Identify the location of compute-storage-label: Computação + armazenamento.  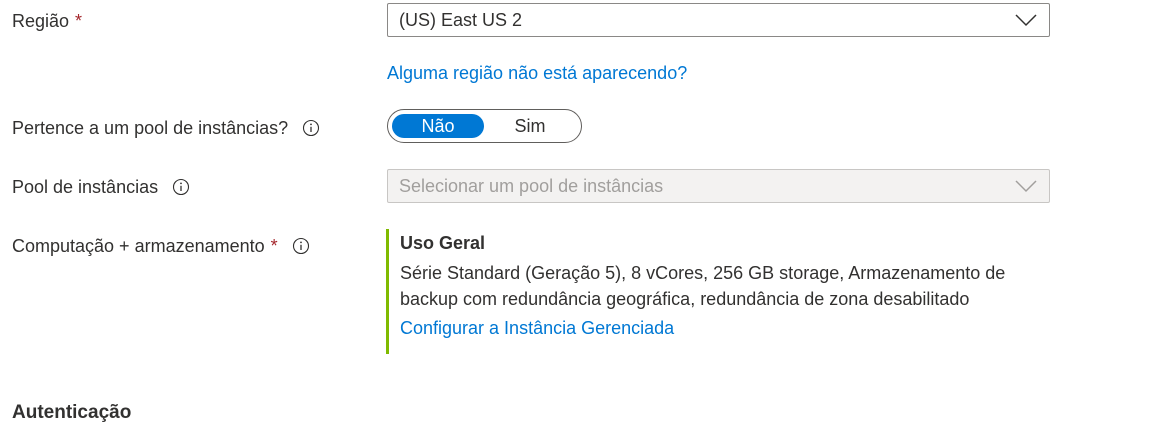
(138, 245).